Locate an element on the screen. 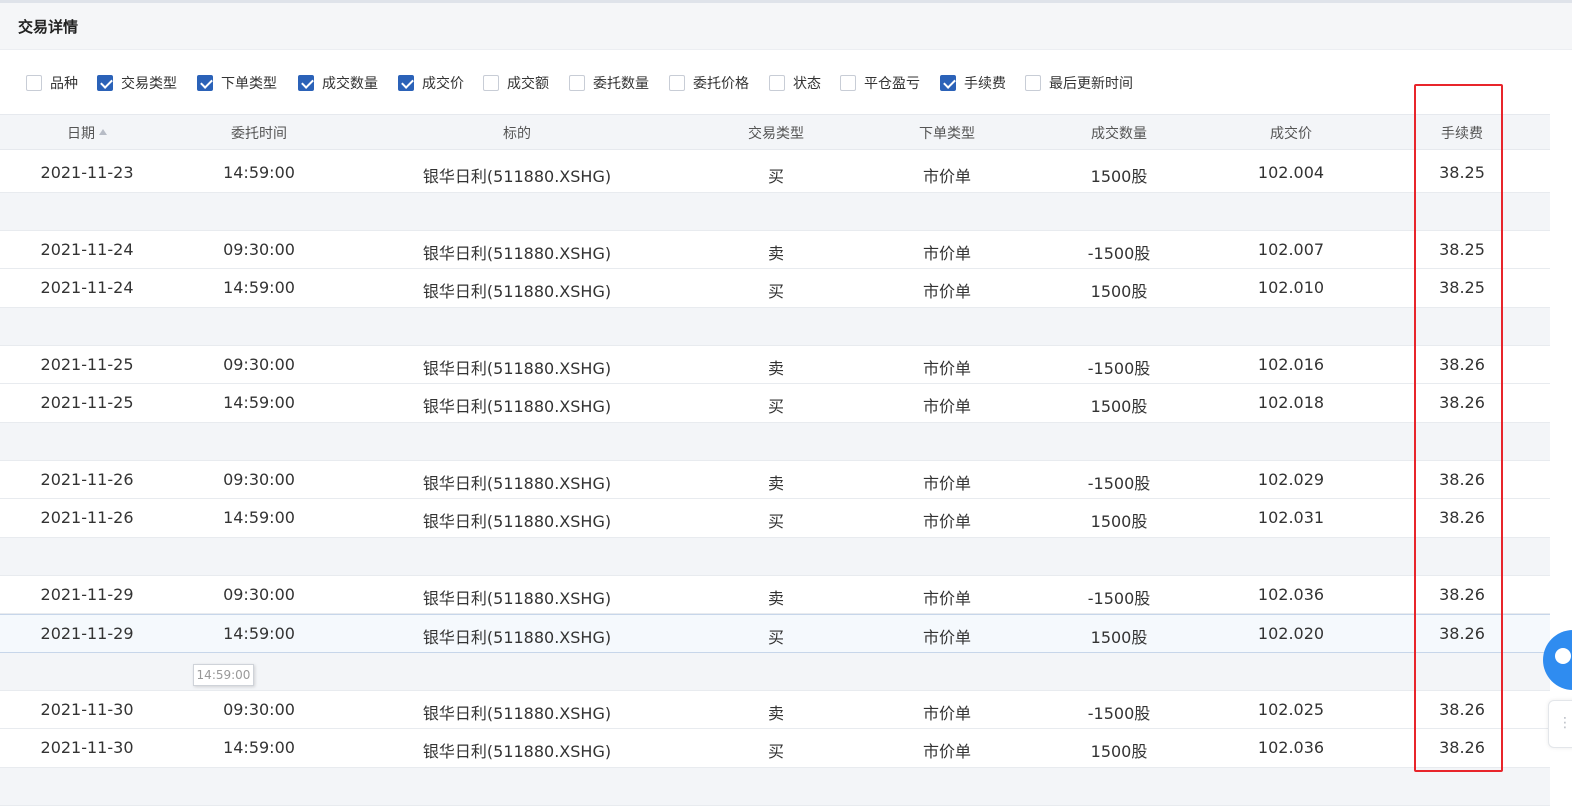 This screenshot has height=806, width=1572. filter-label: 下单类型 is located at coordinates (249, 84).